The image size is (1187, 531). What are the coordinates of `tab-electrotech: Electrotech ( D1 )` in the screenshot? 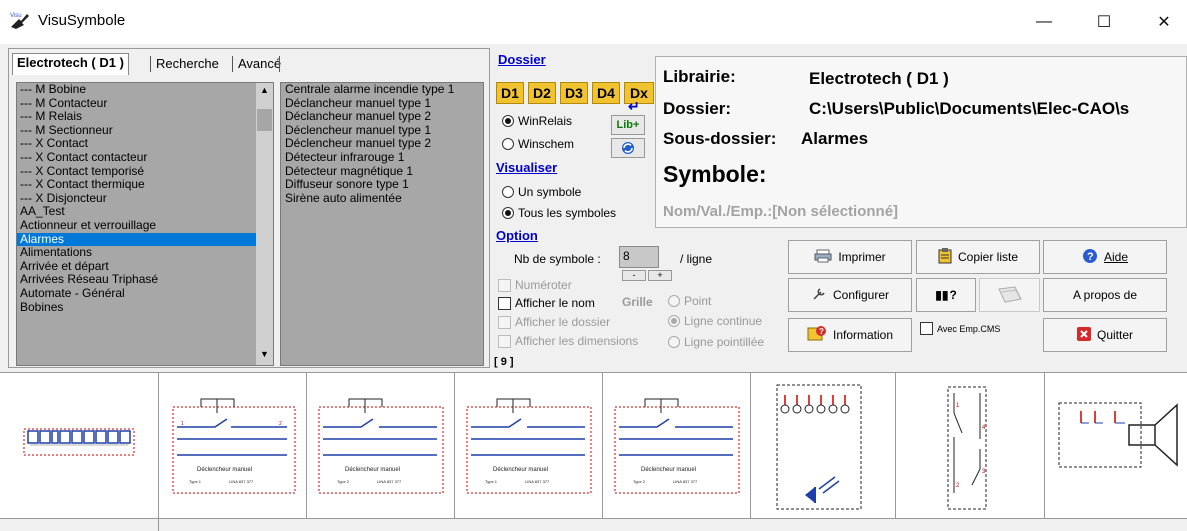 It's located at (70, 64).